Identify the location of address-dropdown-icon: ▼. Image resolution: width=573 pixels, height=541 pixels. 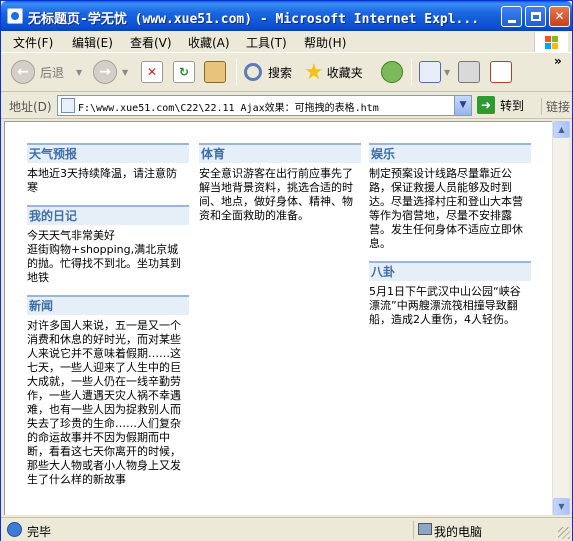
(462, 105).